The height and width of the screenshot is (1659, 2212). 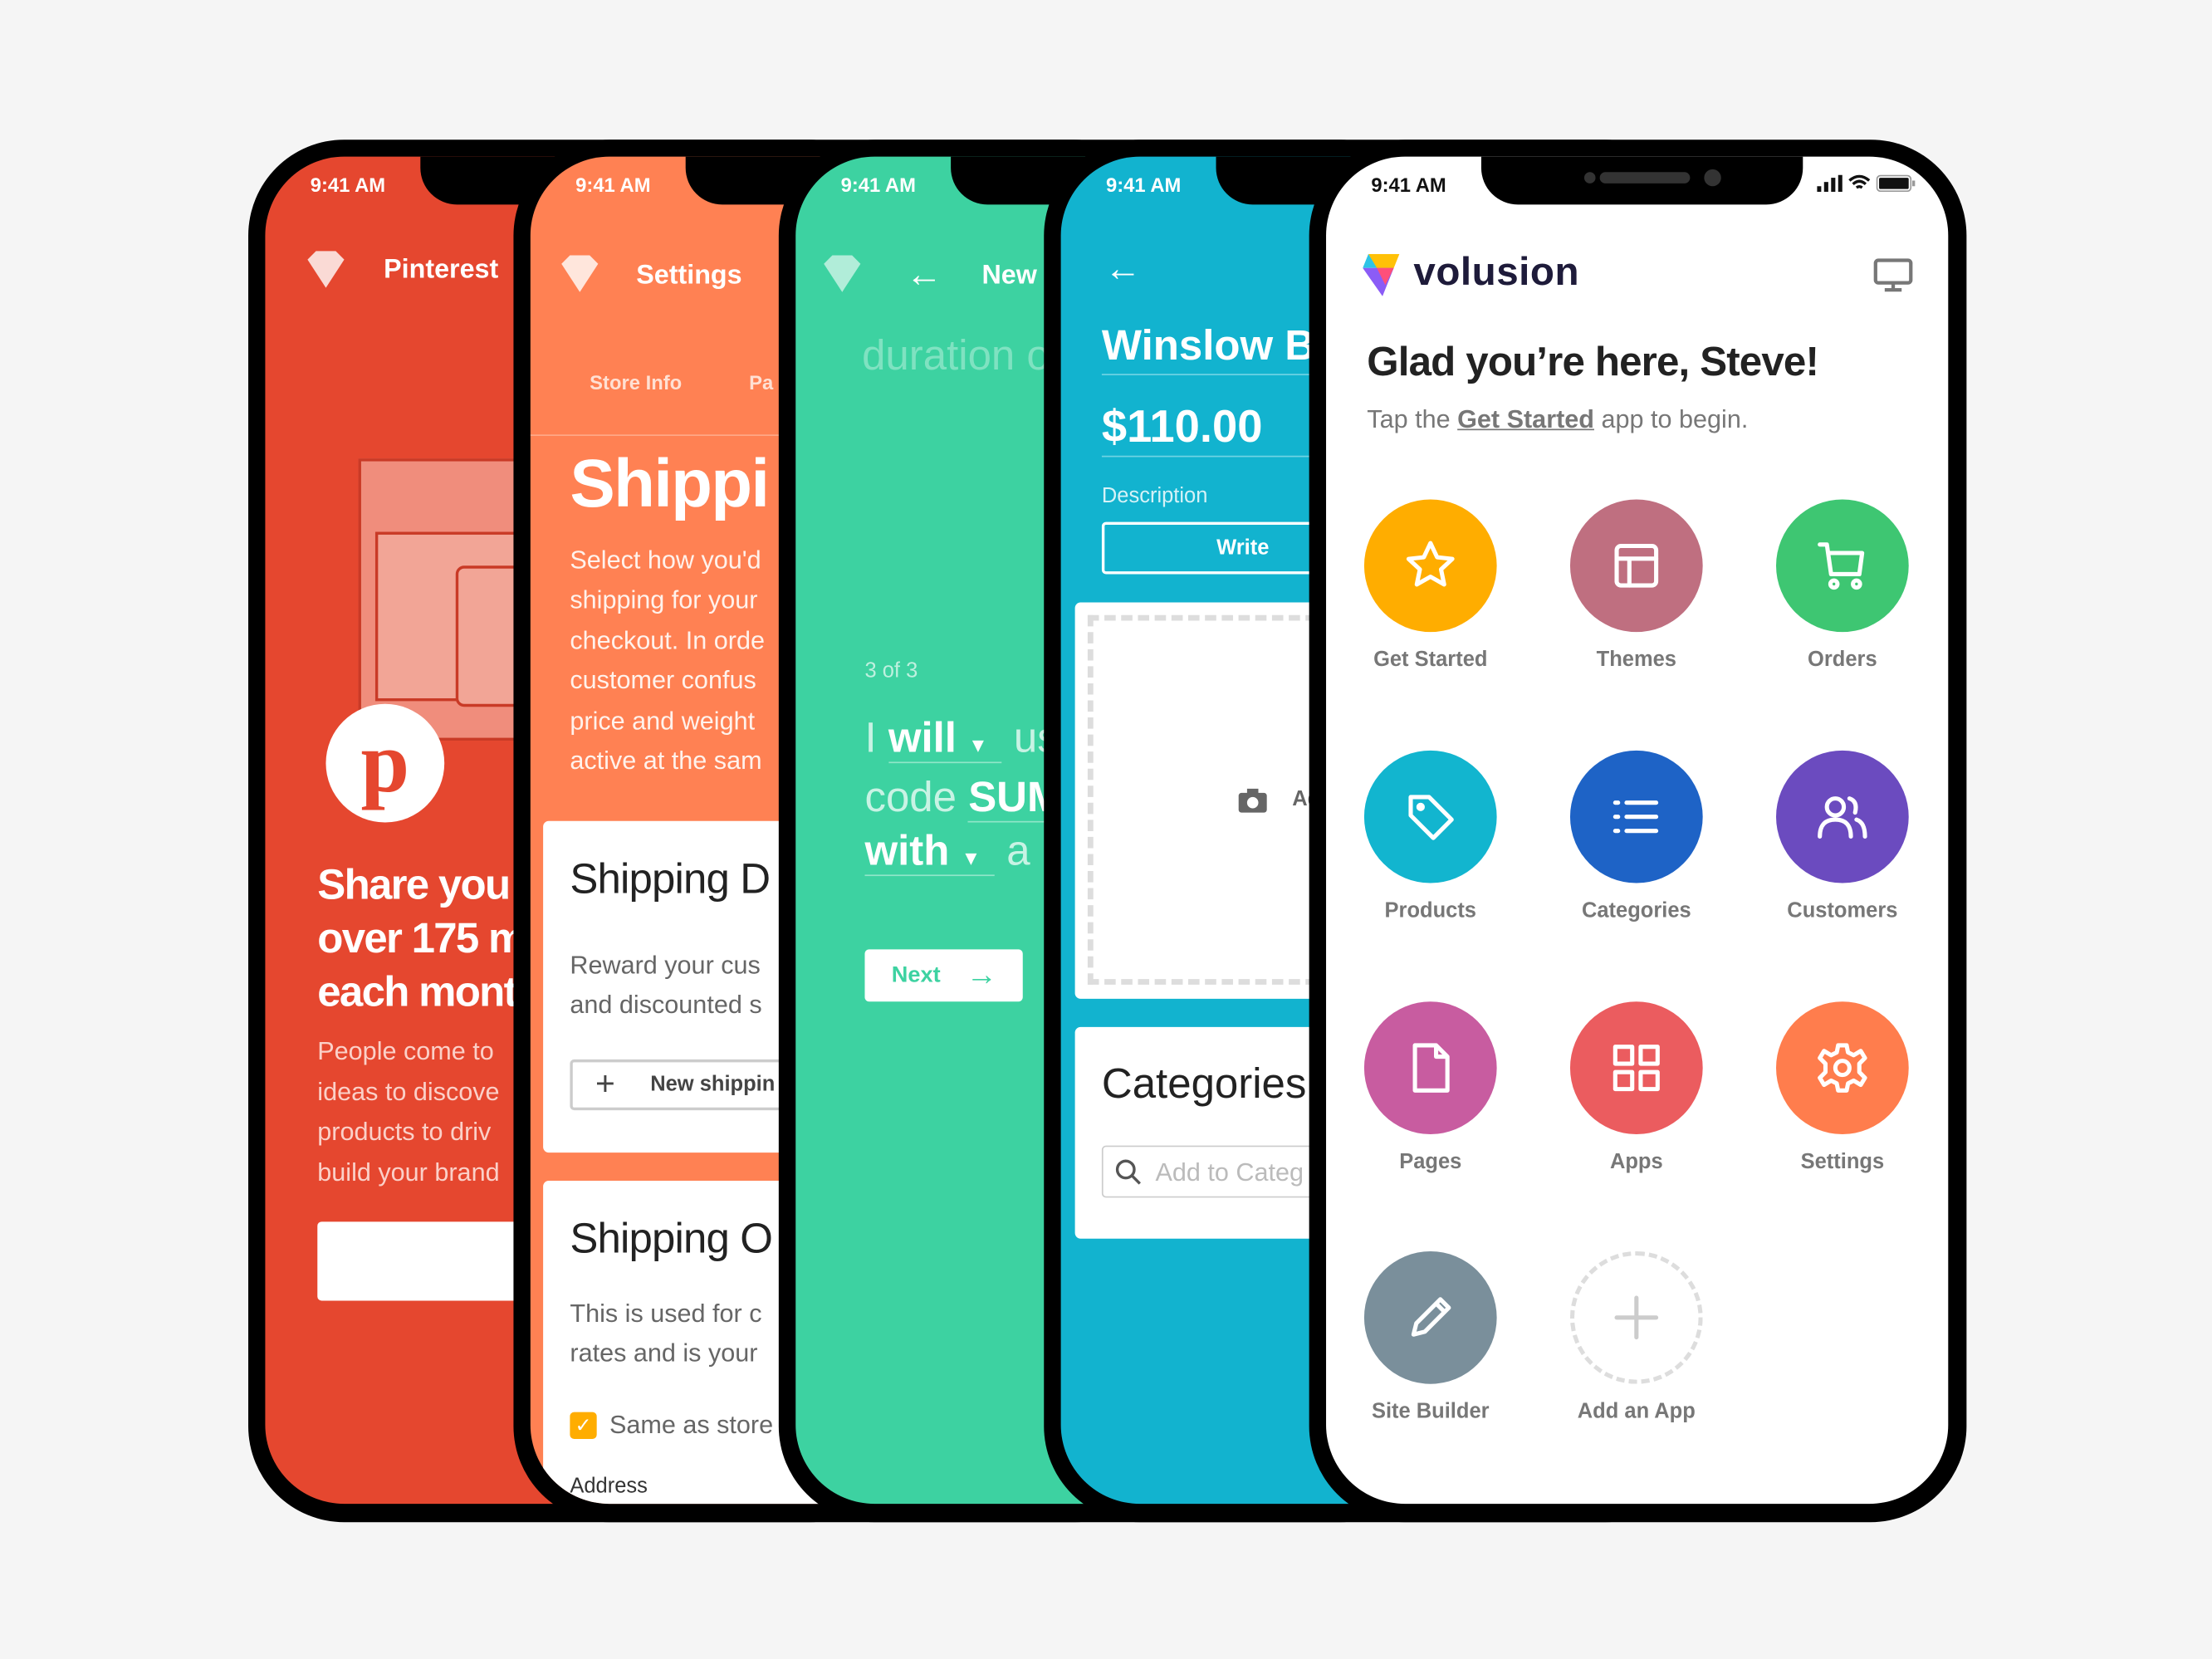 I want to click on app-get-started-button, so click(x=1430, y=566).